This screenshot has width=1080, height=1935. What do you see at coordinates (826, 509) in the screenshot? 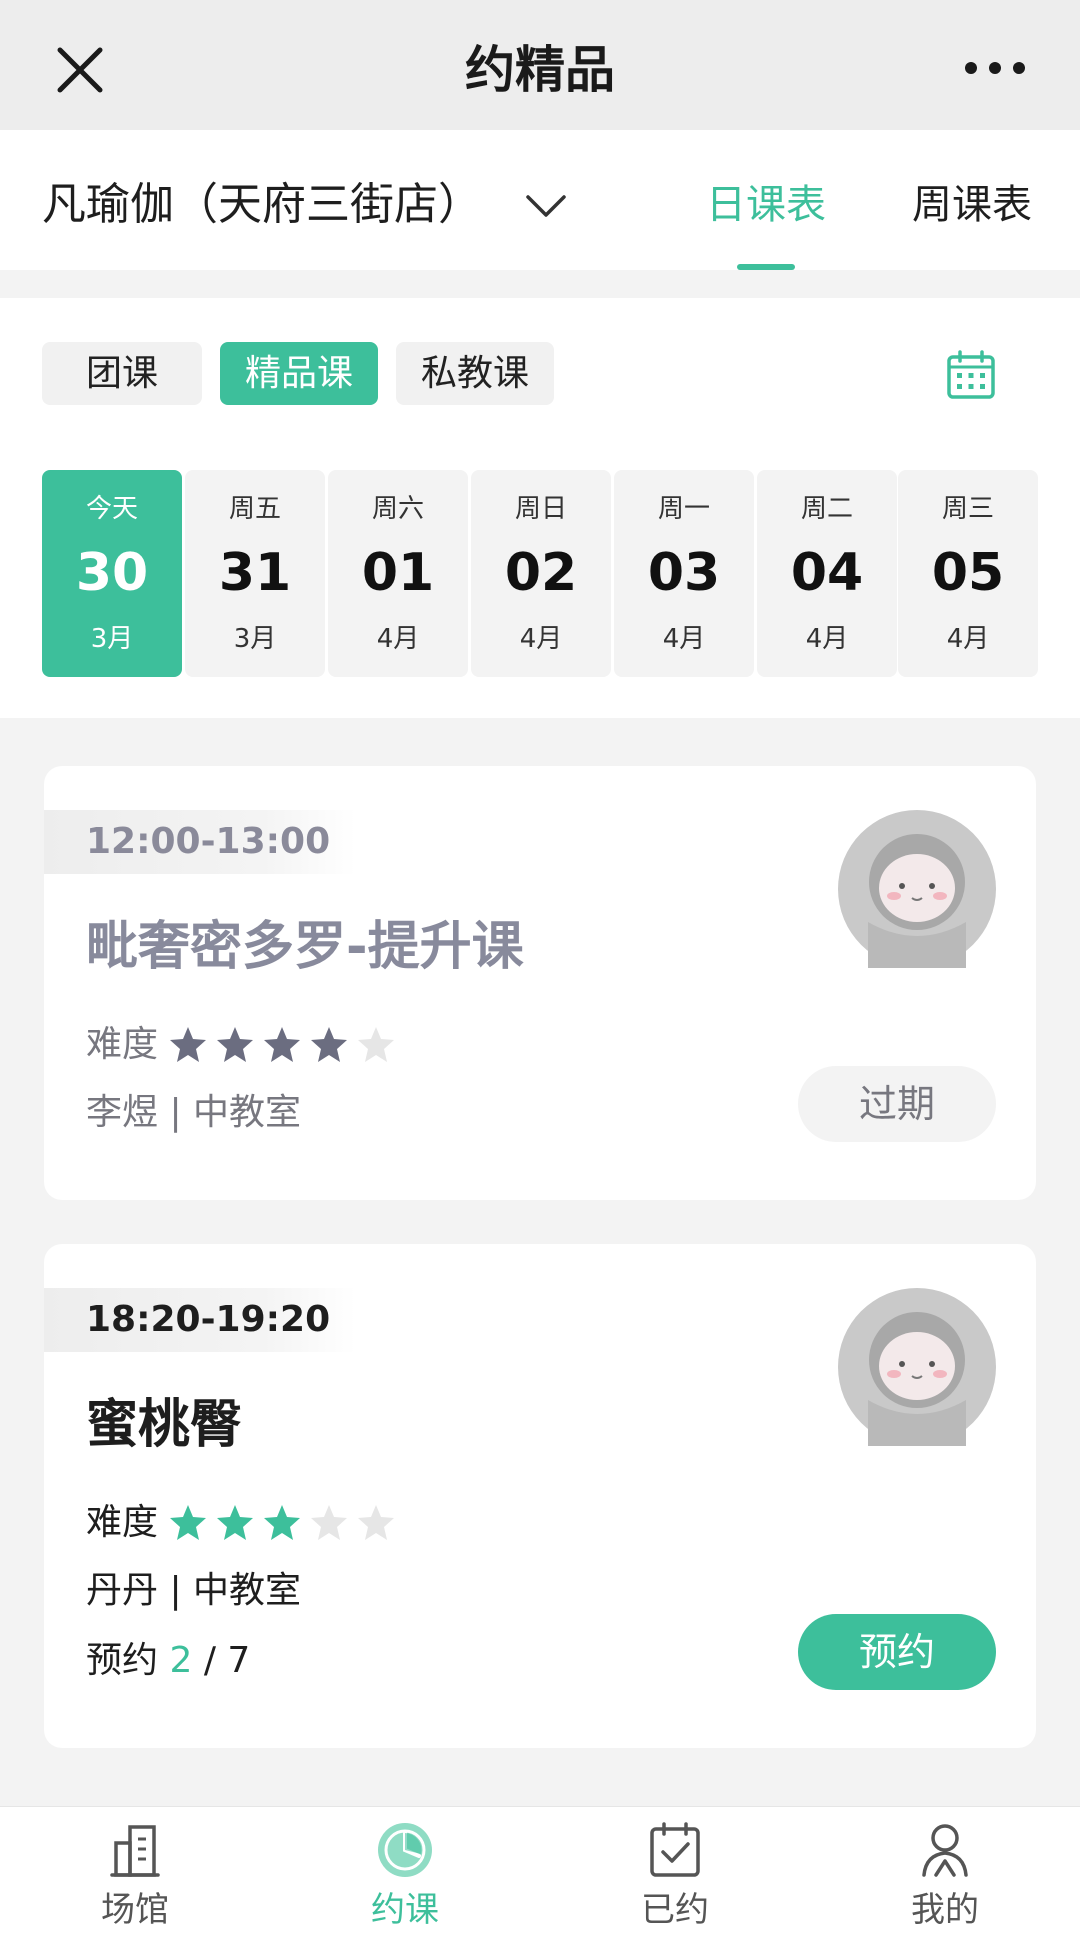
I see `date-weekday: 周二` at bounding box center [826, 509].